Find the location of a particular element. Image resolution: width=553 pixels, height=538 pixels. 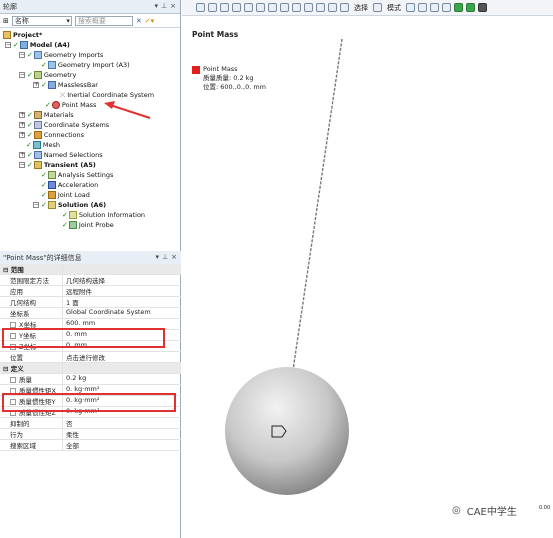

details-key-text: 范围限定方法 is located at coordinates (29, 281).